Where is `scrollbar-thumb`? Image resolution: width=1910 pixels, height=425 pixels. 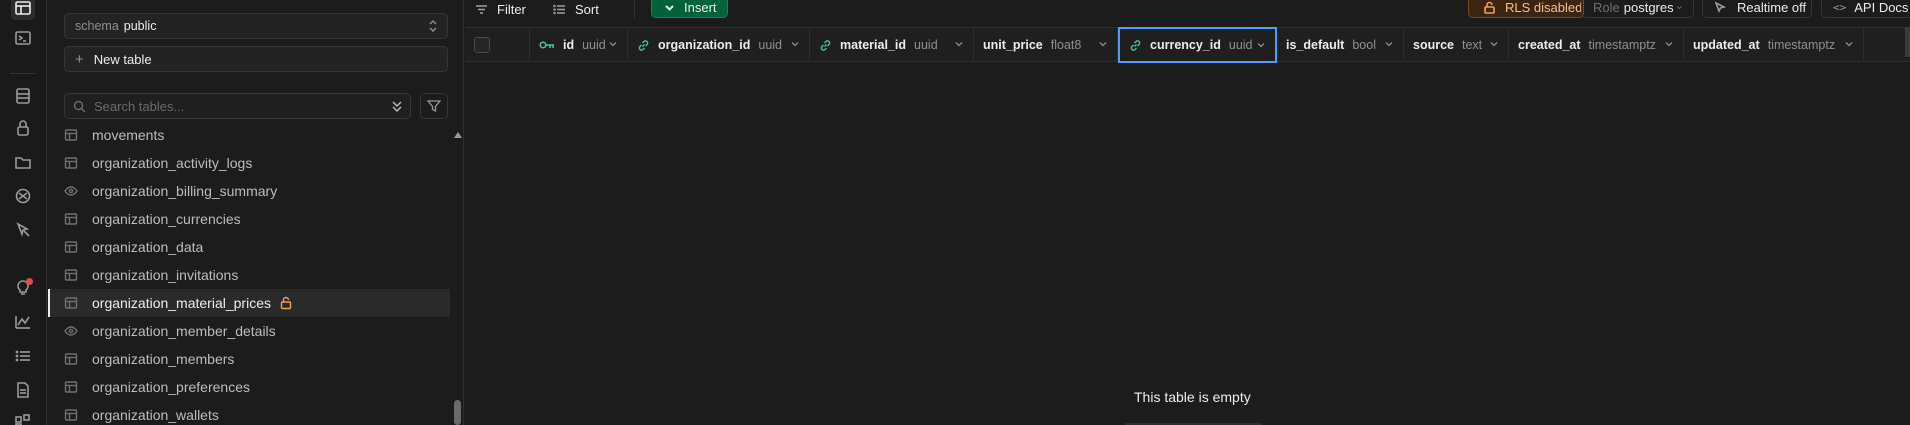 scrollbar-thumb is located at coordinates (457, 412).